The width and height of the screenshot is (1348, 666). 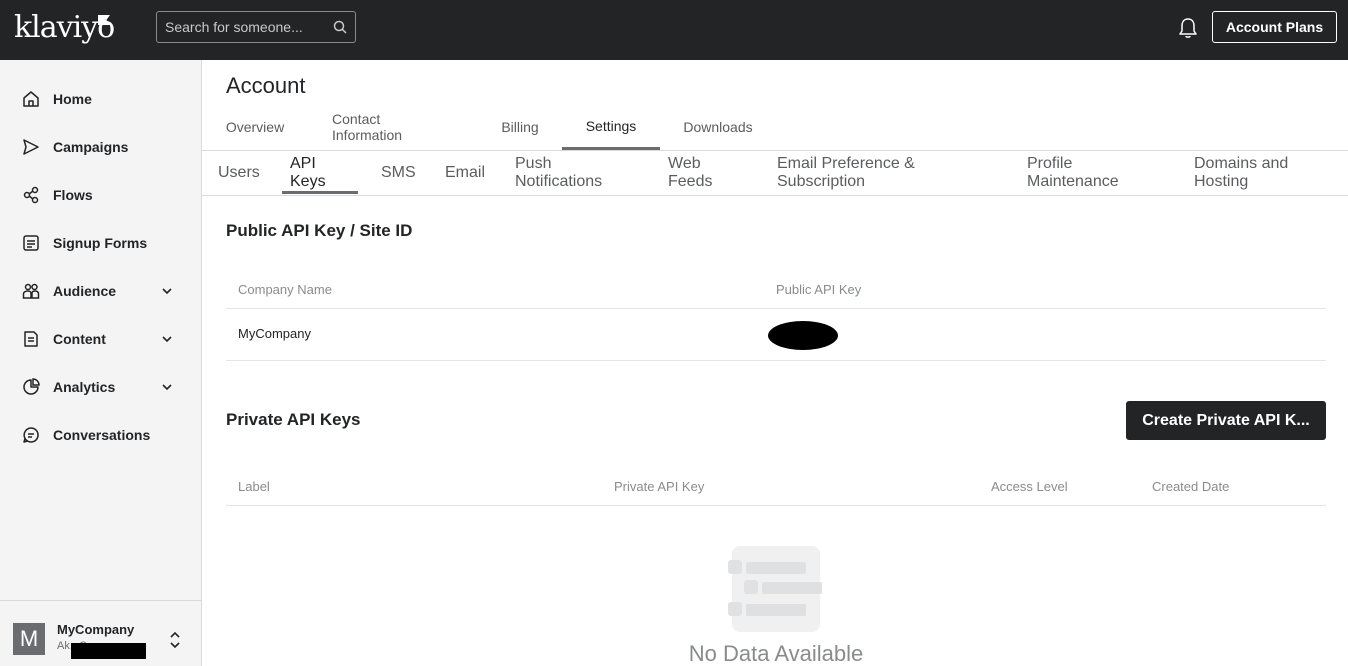 I want to click on send-icon, so click(x=31, y=147).